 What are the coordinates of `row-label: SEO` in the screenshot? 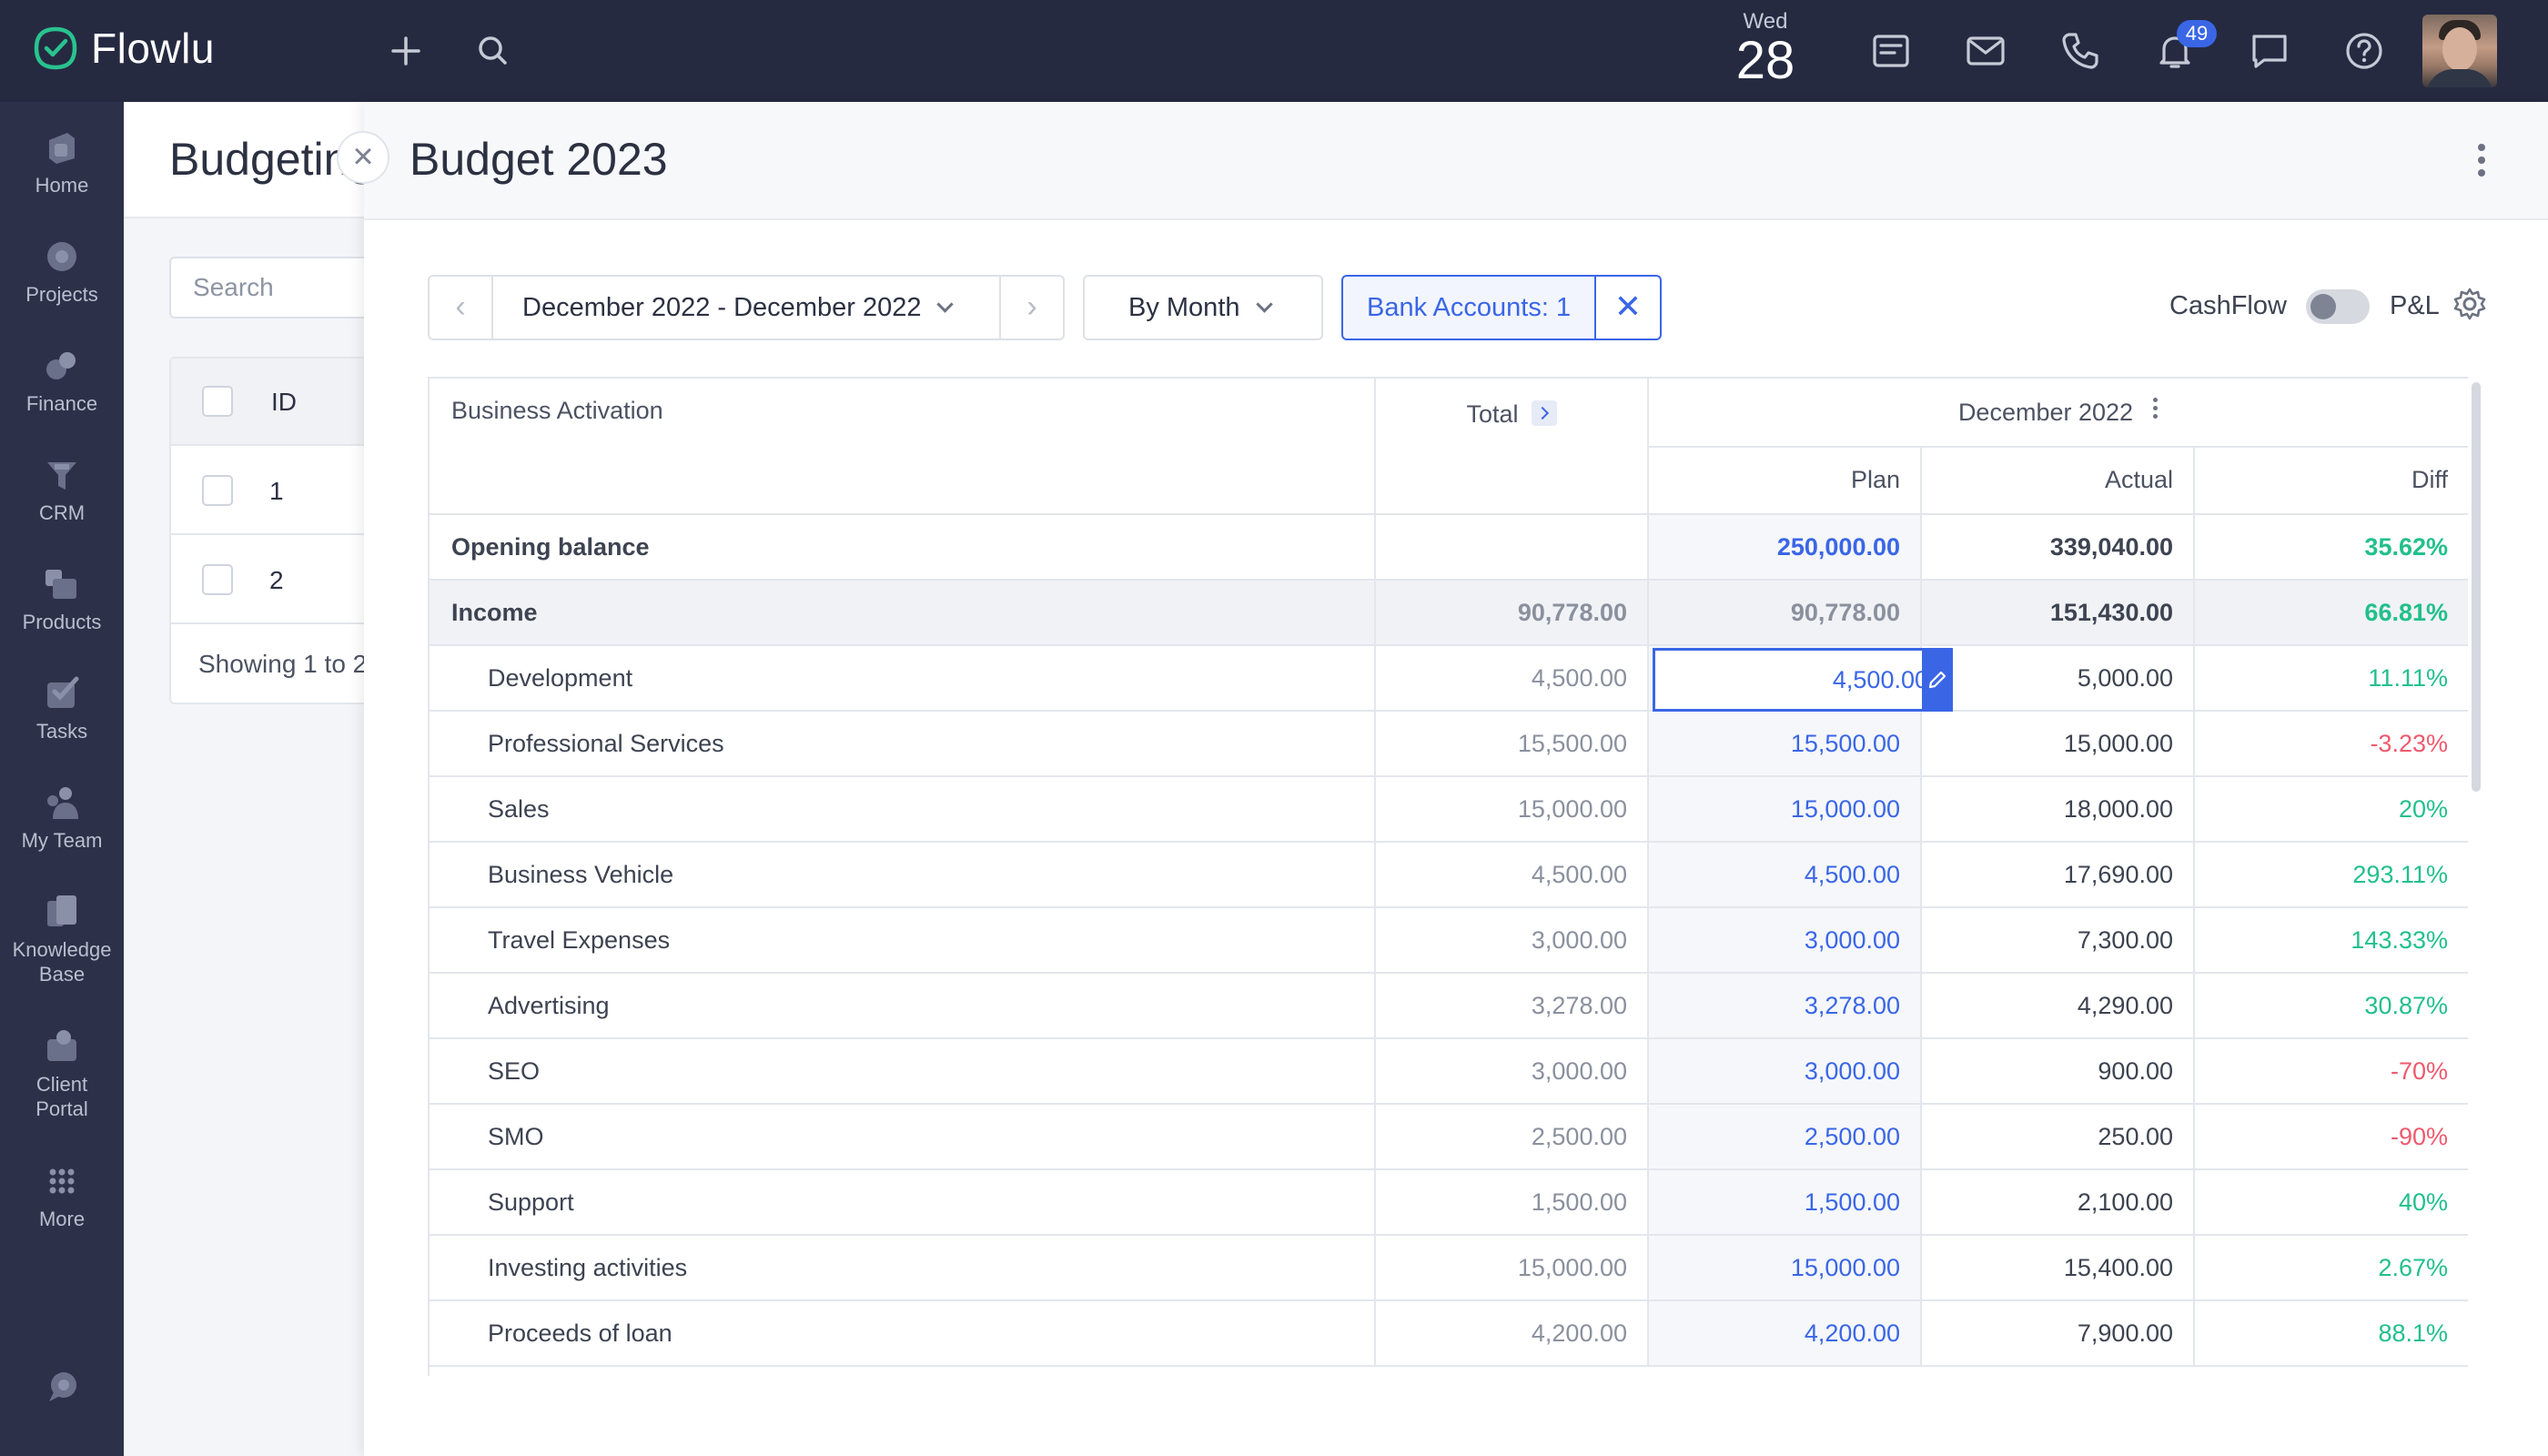 It's located at (903, 1072).